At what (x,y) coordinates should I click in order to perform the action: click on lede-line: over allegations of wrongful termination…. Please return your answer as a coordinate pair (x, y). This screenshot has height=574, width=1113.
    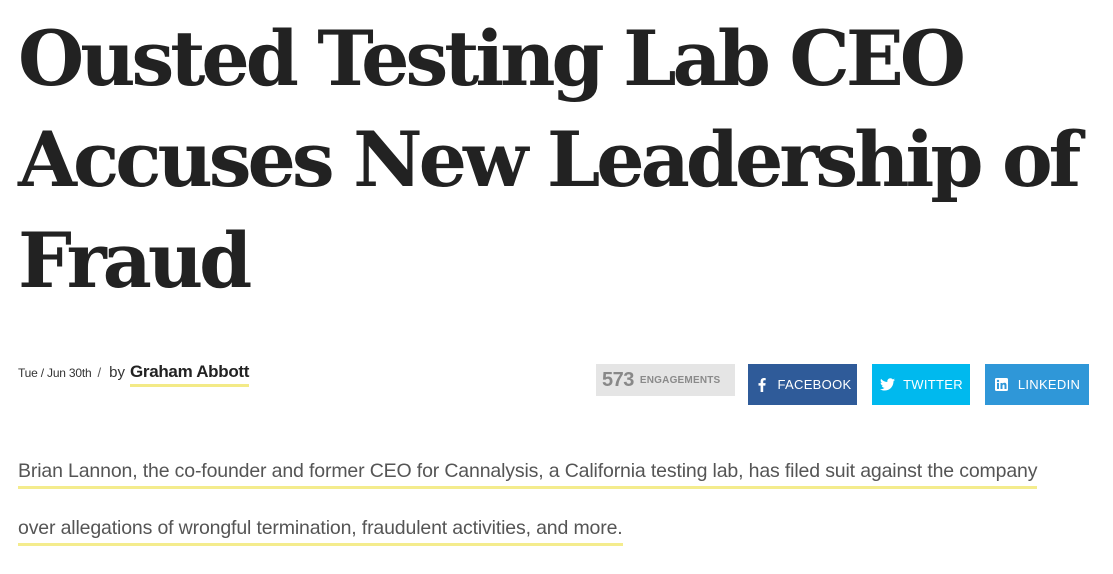
    Looking at the image, I should click on (320, 529).